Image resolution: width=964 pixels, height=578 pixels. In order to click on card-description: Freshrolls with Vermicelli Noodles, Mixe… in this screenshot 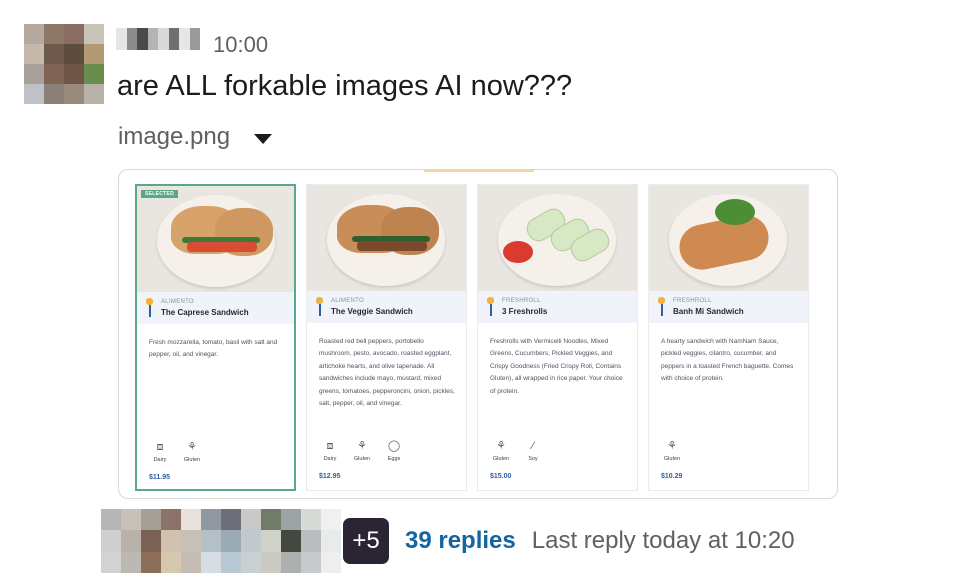, I will do `click(556, 366)`.